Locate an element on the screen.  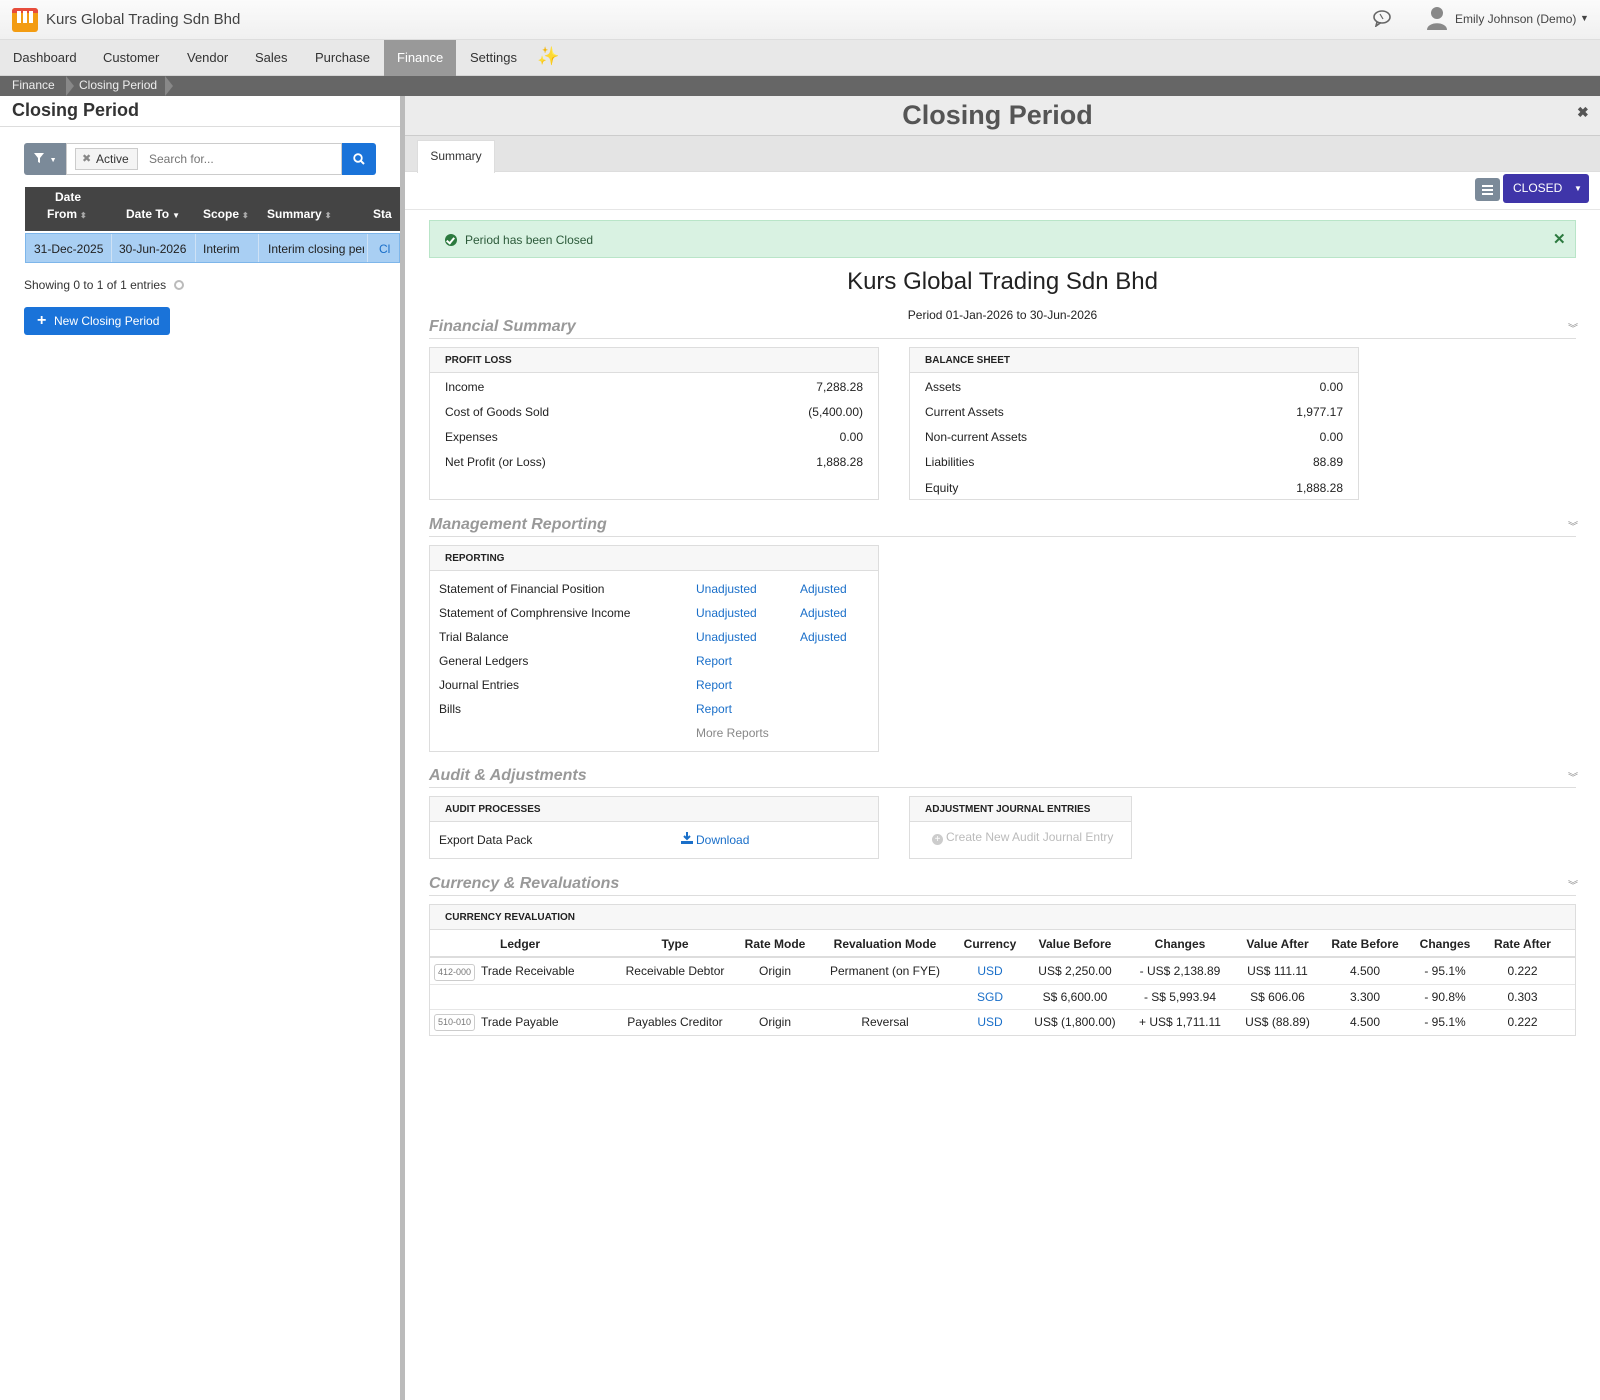
close-icon: ✕ is located at coordinates (1559, 239).